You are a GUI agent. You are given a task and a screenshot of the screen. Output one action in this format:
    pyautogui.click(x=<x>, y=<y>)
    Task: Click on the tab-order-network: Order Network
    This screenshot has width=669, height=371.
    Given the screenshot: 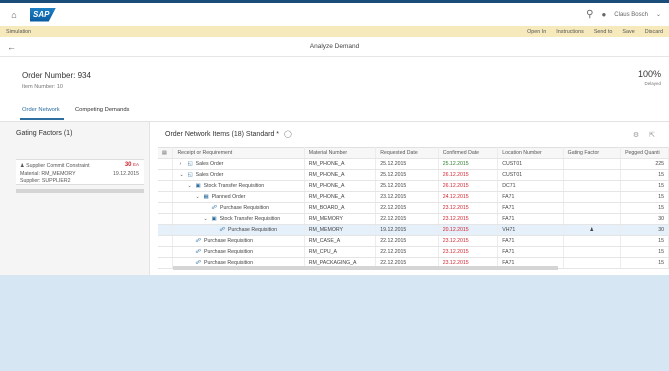 What is the action you would take?
    pyautogui.click(x=41, y=110)
    